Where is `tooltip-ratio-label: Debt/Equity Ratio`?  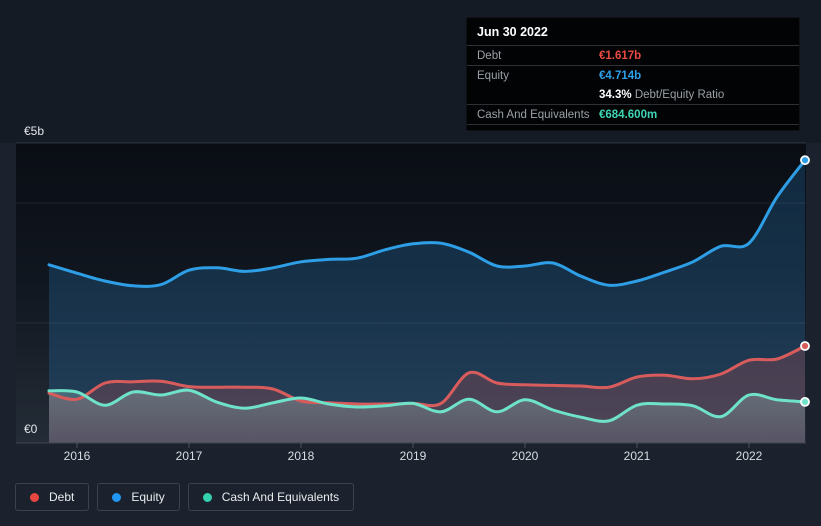 tooltip-ratio-label: Debt/Equity Ratio is located at coordinates (679, 94).